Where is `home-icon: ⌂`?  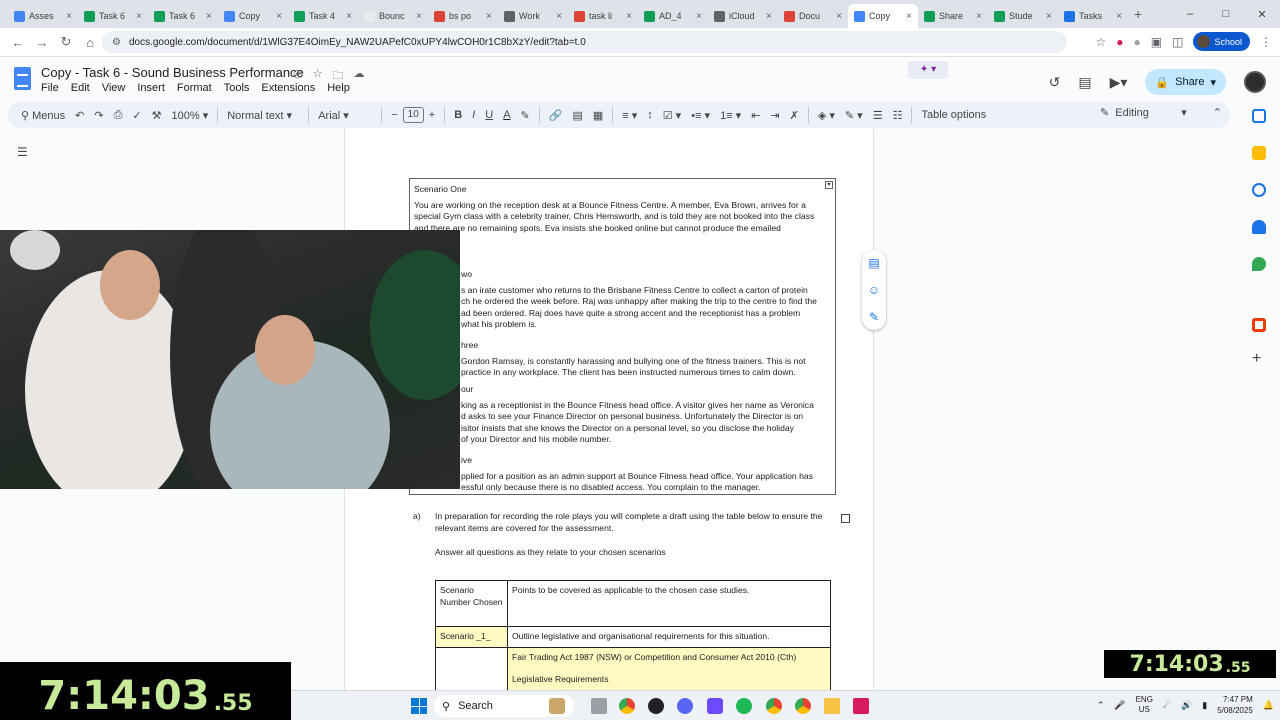 home-icon: ⌂ is located at coordinates (90, 42).